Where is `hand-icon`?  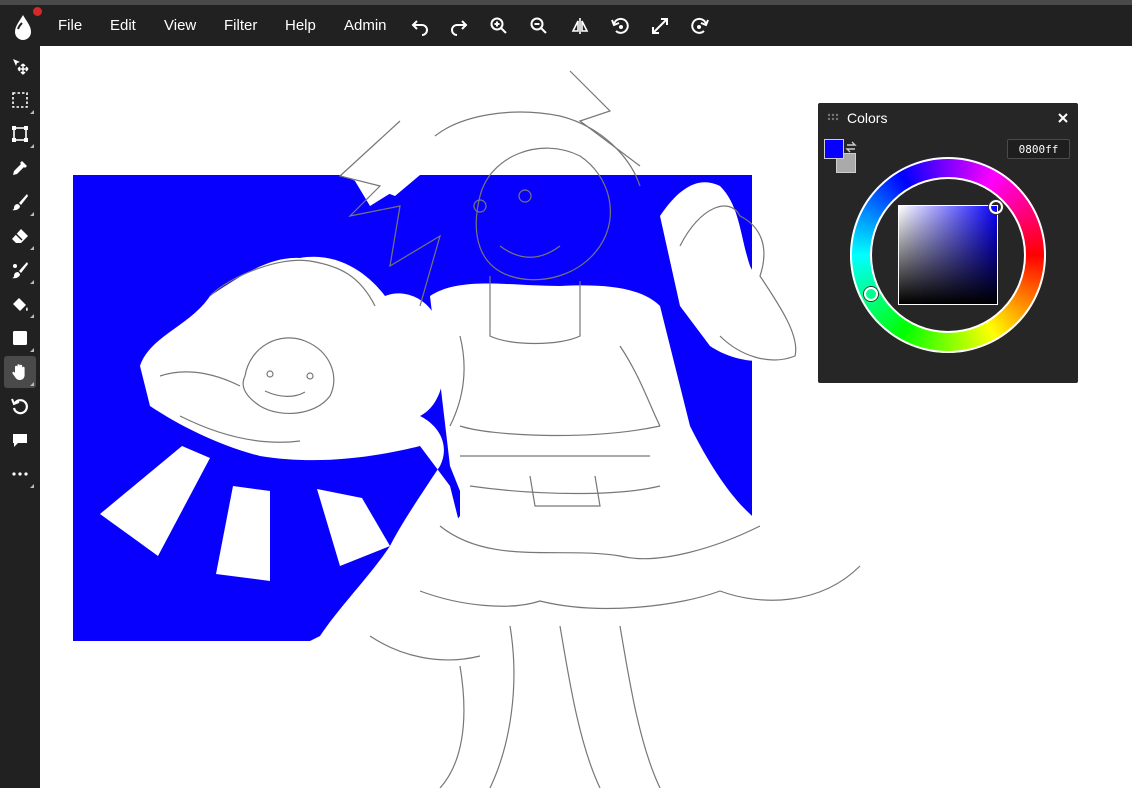
hand-icon is located at coordinates (18, 372).